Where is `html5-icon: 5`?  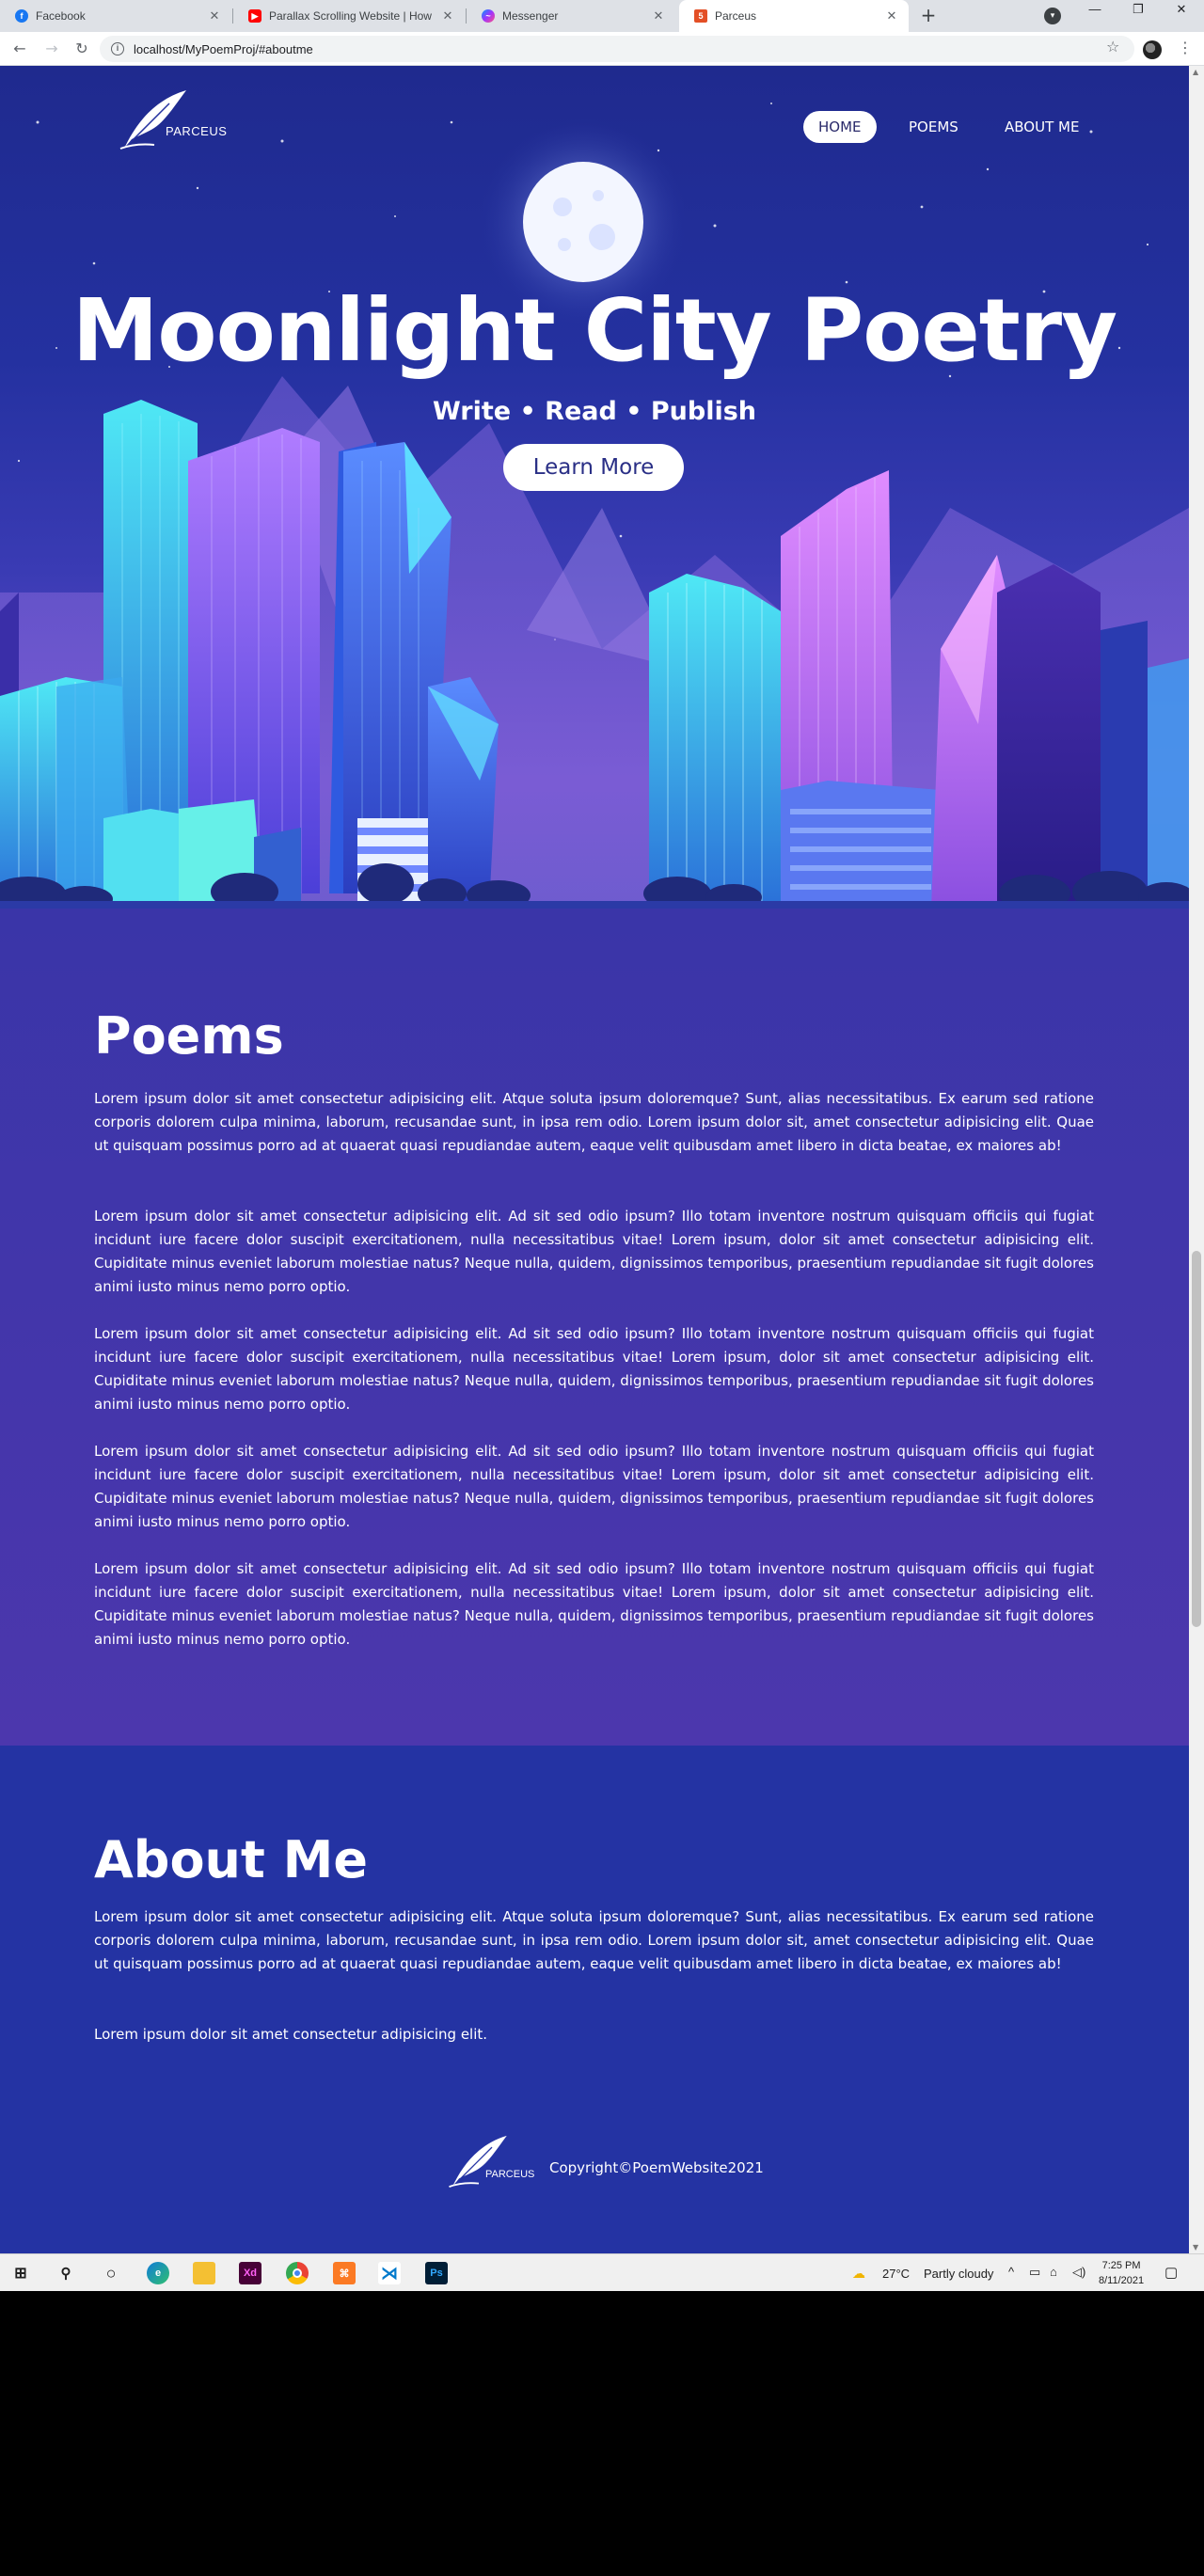
html5-icon: 5 is located at coordinates (701, 16).